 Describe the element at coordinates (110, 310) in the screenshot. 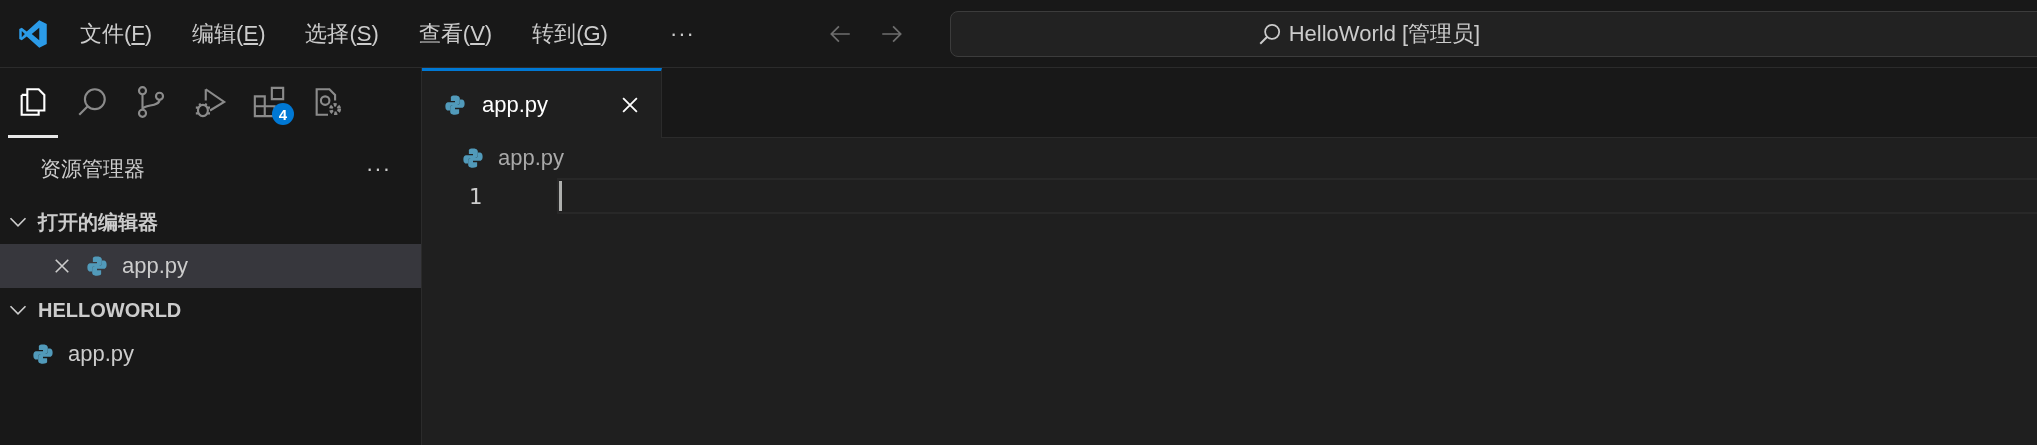

I see `section-title: HELLOWORLD` at that location.